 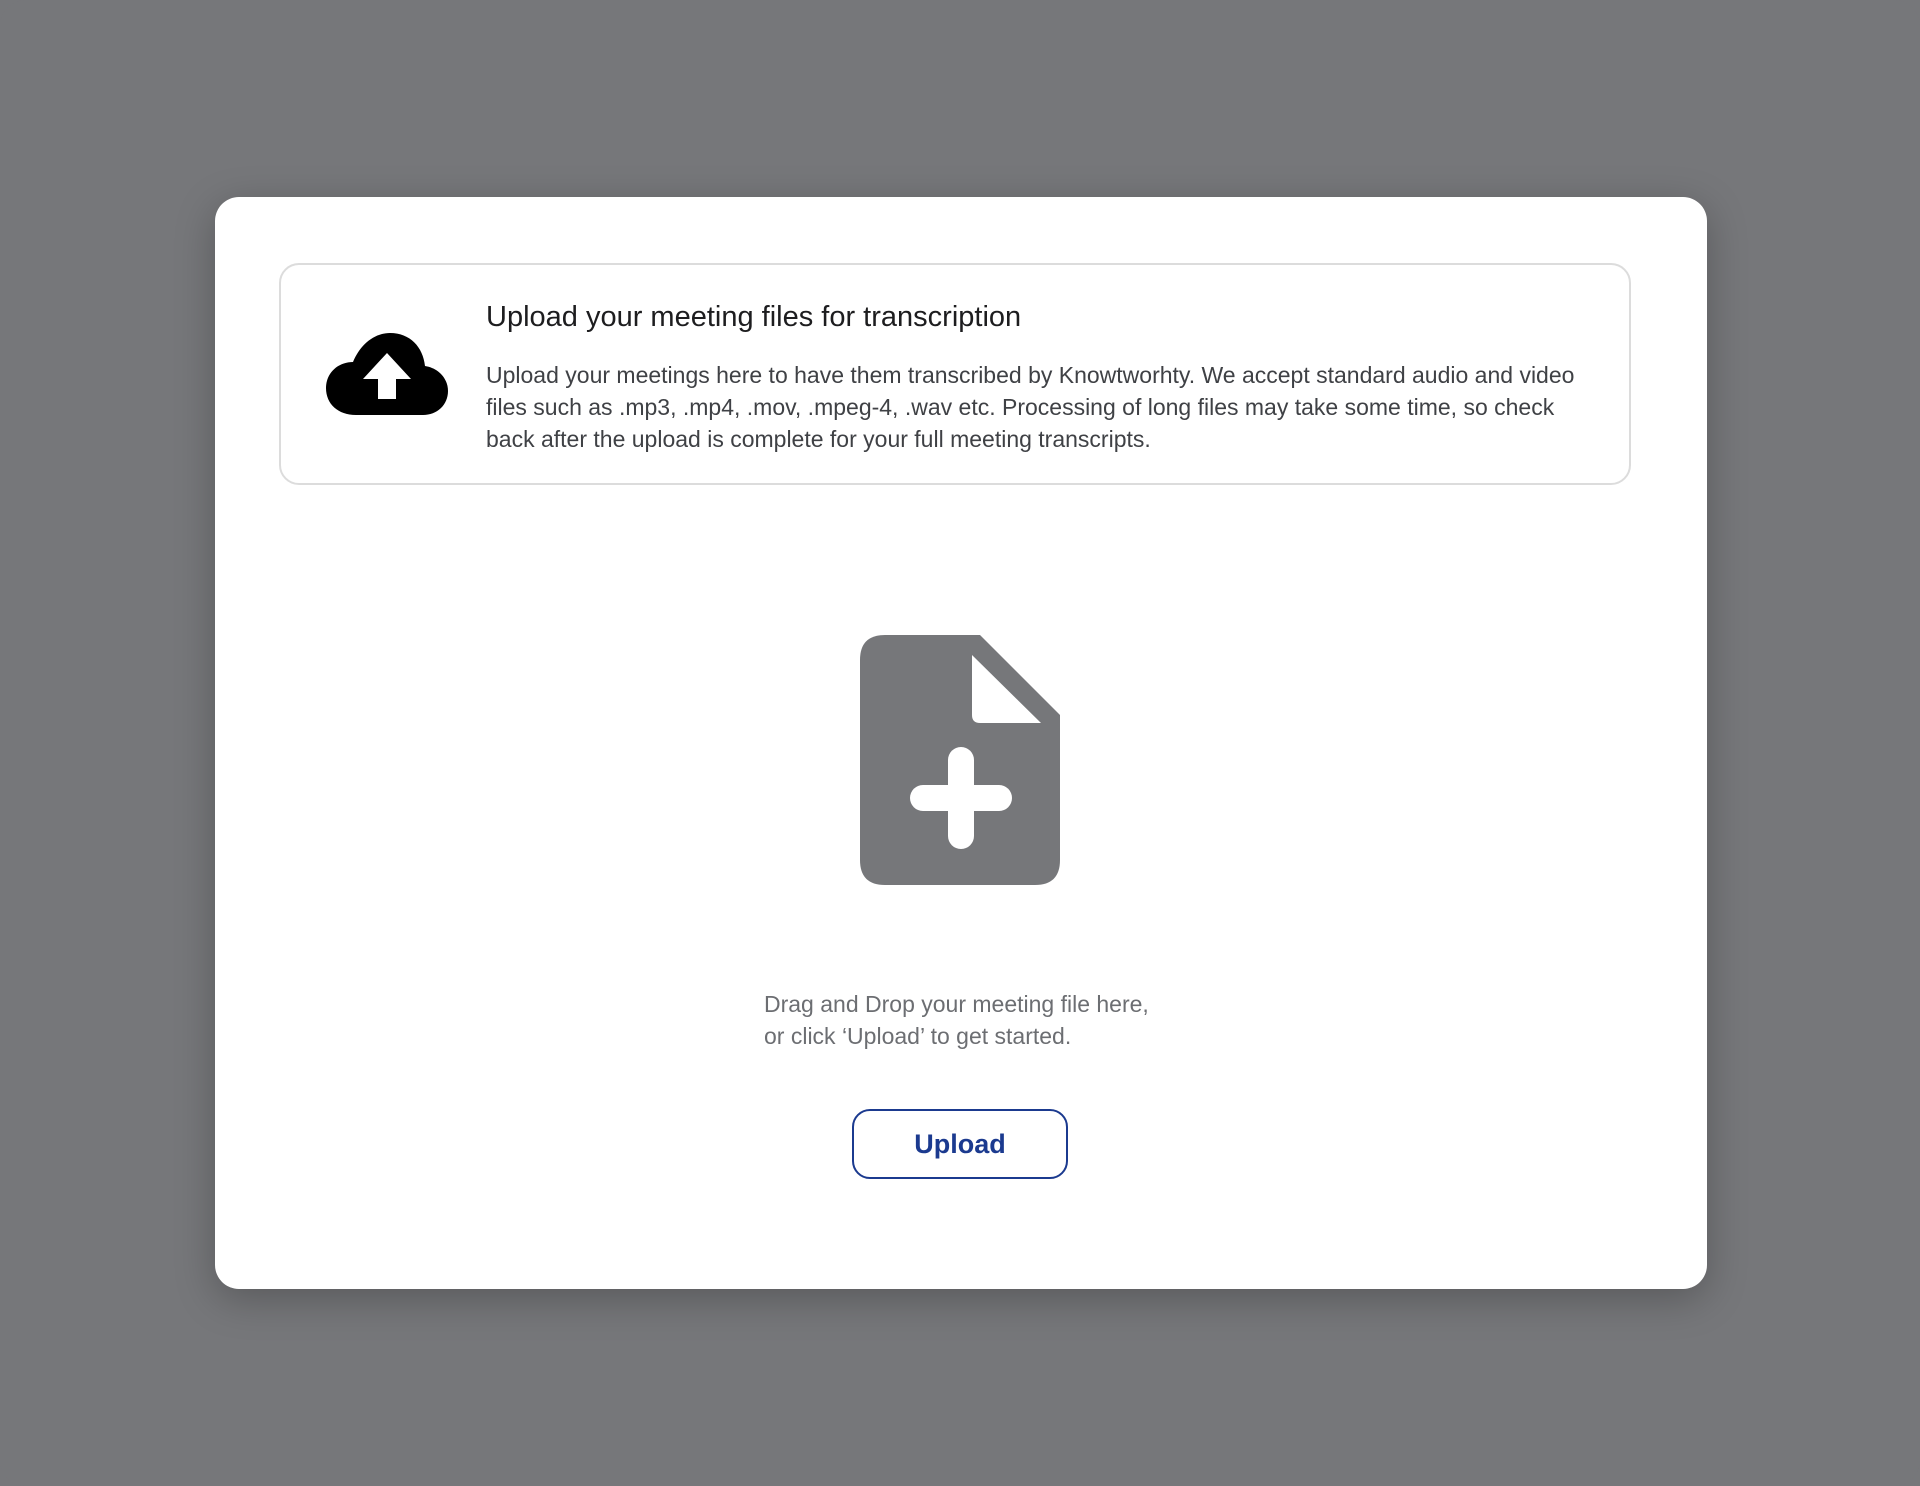 What do you see at coordinates (960, 1144) in the screenshot?
I see `upload-button: Upload` at bounding box center [960, 1144].